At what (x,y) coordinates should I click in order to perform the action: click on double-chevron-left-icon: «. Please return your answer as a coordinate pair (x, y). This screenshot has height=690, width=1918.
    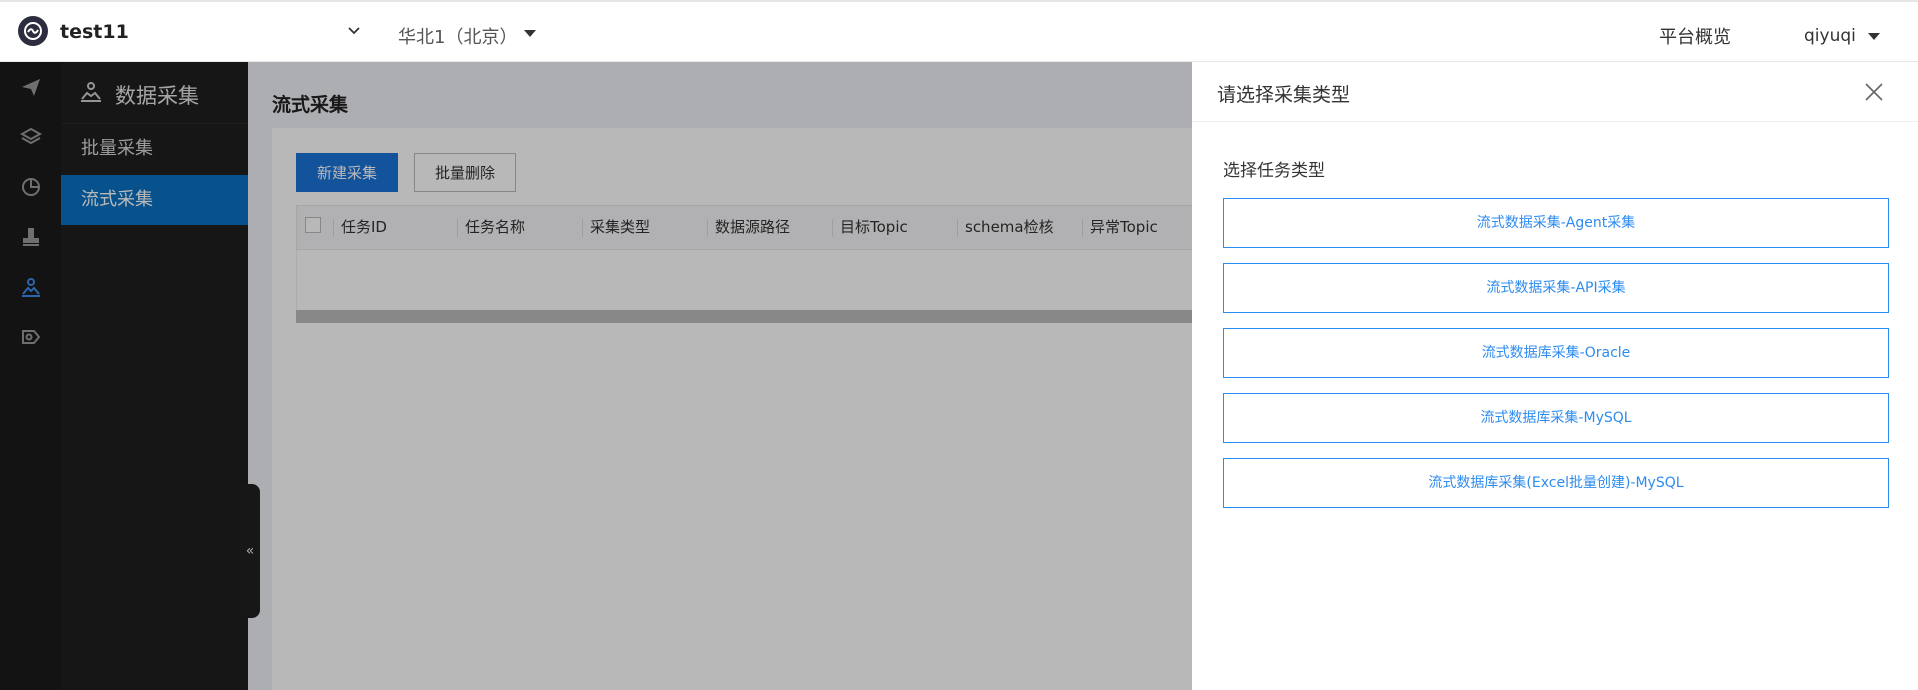
    Looking at the image, I should click on (250, 551).